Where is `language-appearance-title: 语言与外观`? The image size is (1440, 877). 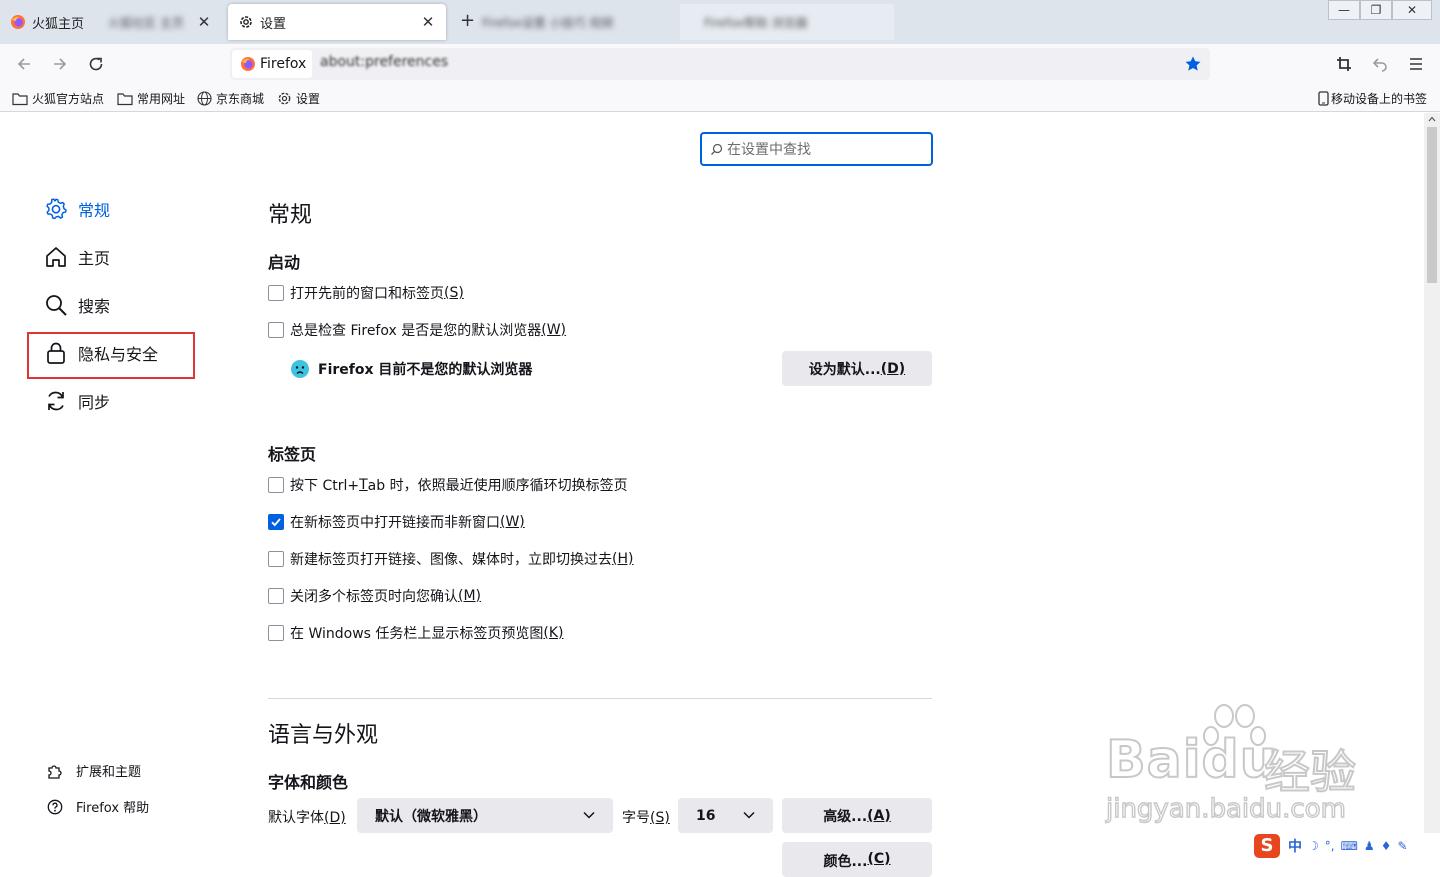 language-appearance-title: 语言与外观 is located at coordinates (323, 735).